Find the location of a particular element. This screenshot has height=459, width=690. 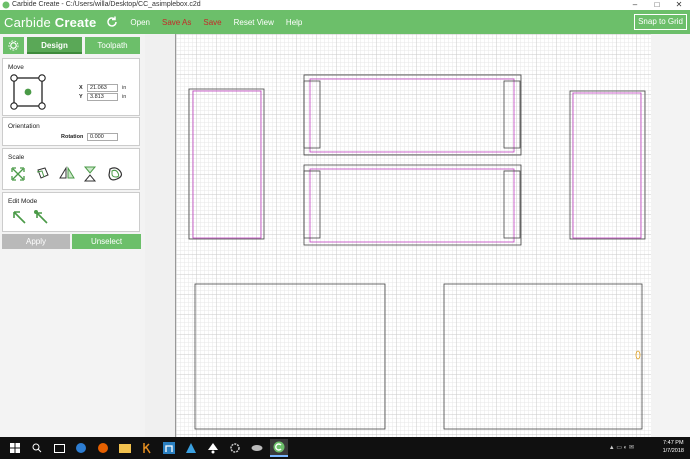

middle-panel-inner-shape is located at coordinates (412, 205).